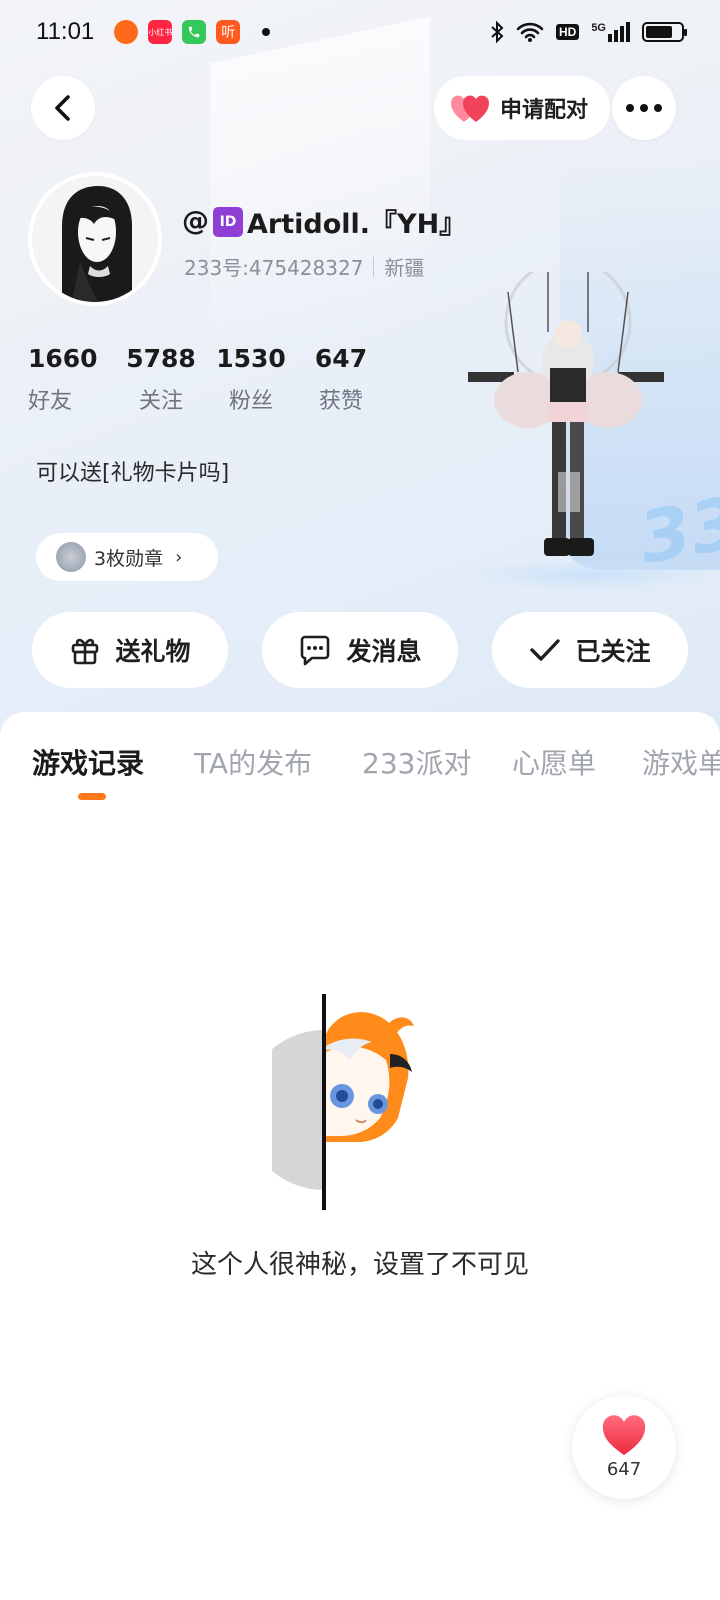 The height and width of the screenshot is (1600, 720). I want to click on ting-icon: 听, so click(228, 32).